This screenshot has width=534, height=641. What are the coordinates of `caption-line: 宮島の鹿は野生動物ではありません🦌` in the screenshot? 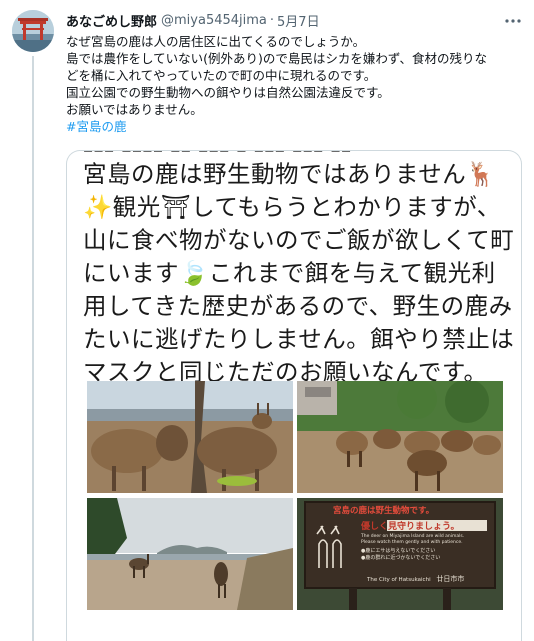 It's located at (290, 174).